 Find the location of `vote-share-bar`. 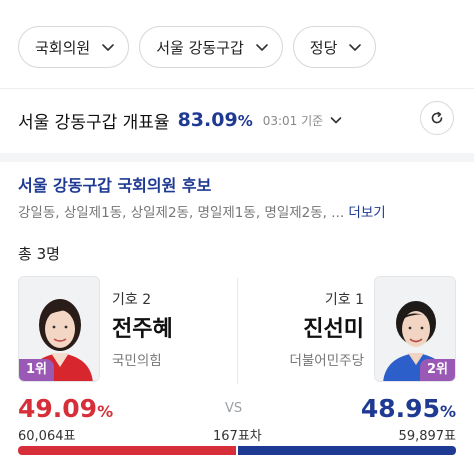

vote-share-bar is located at coordinates (237, 450).